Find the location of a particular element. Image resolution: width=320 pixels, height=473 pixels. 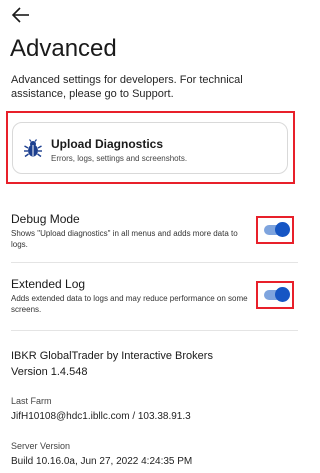

server-version-value: Build 10.16.0a, Jun 27, 2022 4:24:35 PM is located at coordinates (102, 461).